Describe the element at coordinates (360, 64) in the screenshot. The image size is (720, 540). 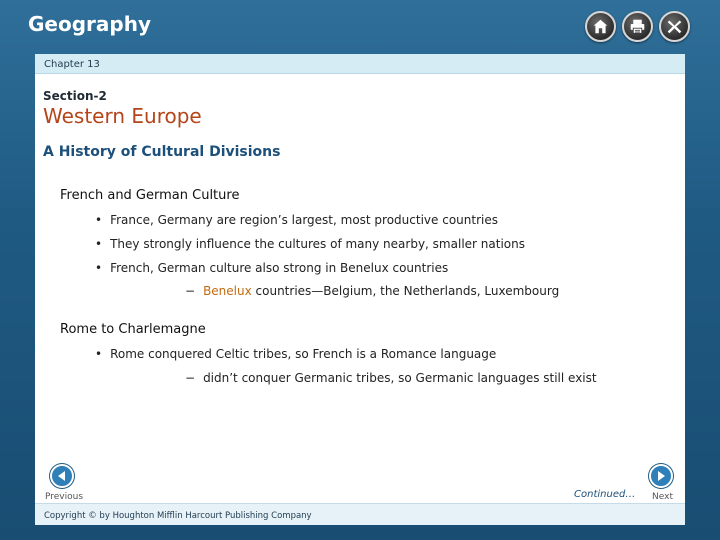
I see `chapter-bar: Chapter 13` at that location.